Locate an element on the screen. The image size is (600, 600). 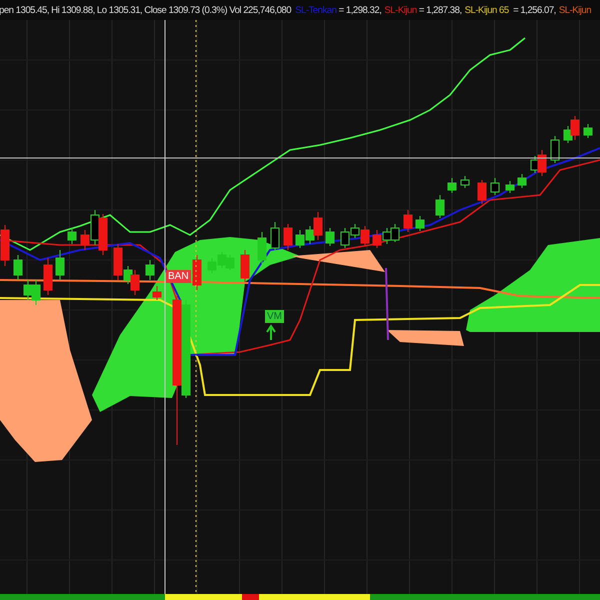
indicator-value: = 1,298.32, is located at coordinates (360, 10).